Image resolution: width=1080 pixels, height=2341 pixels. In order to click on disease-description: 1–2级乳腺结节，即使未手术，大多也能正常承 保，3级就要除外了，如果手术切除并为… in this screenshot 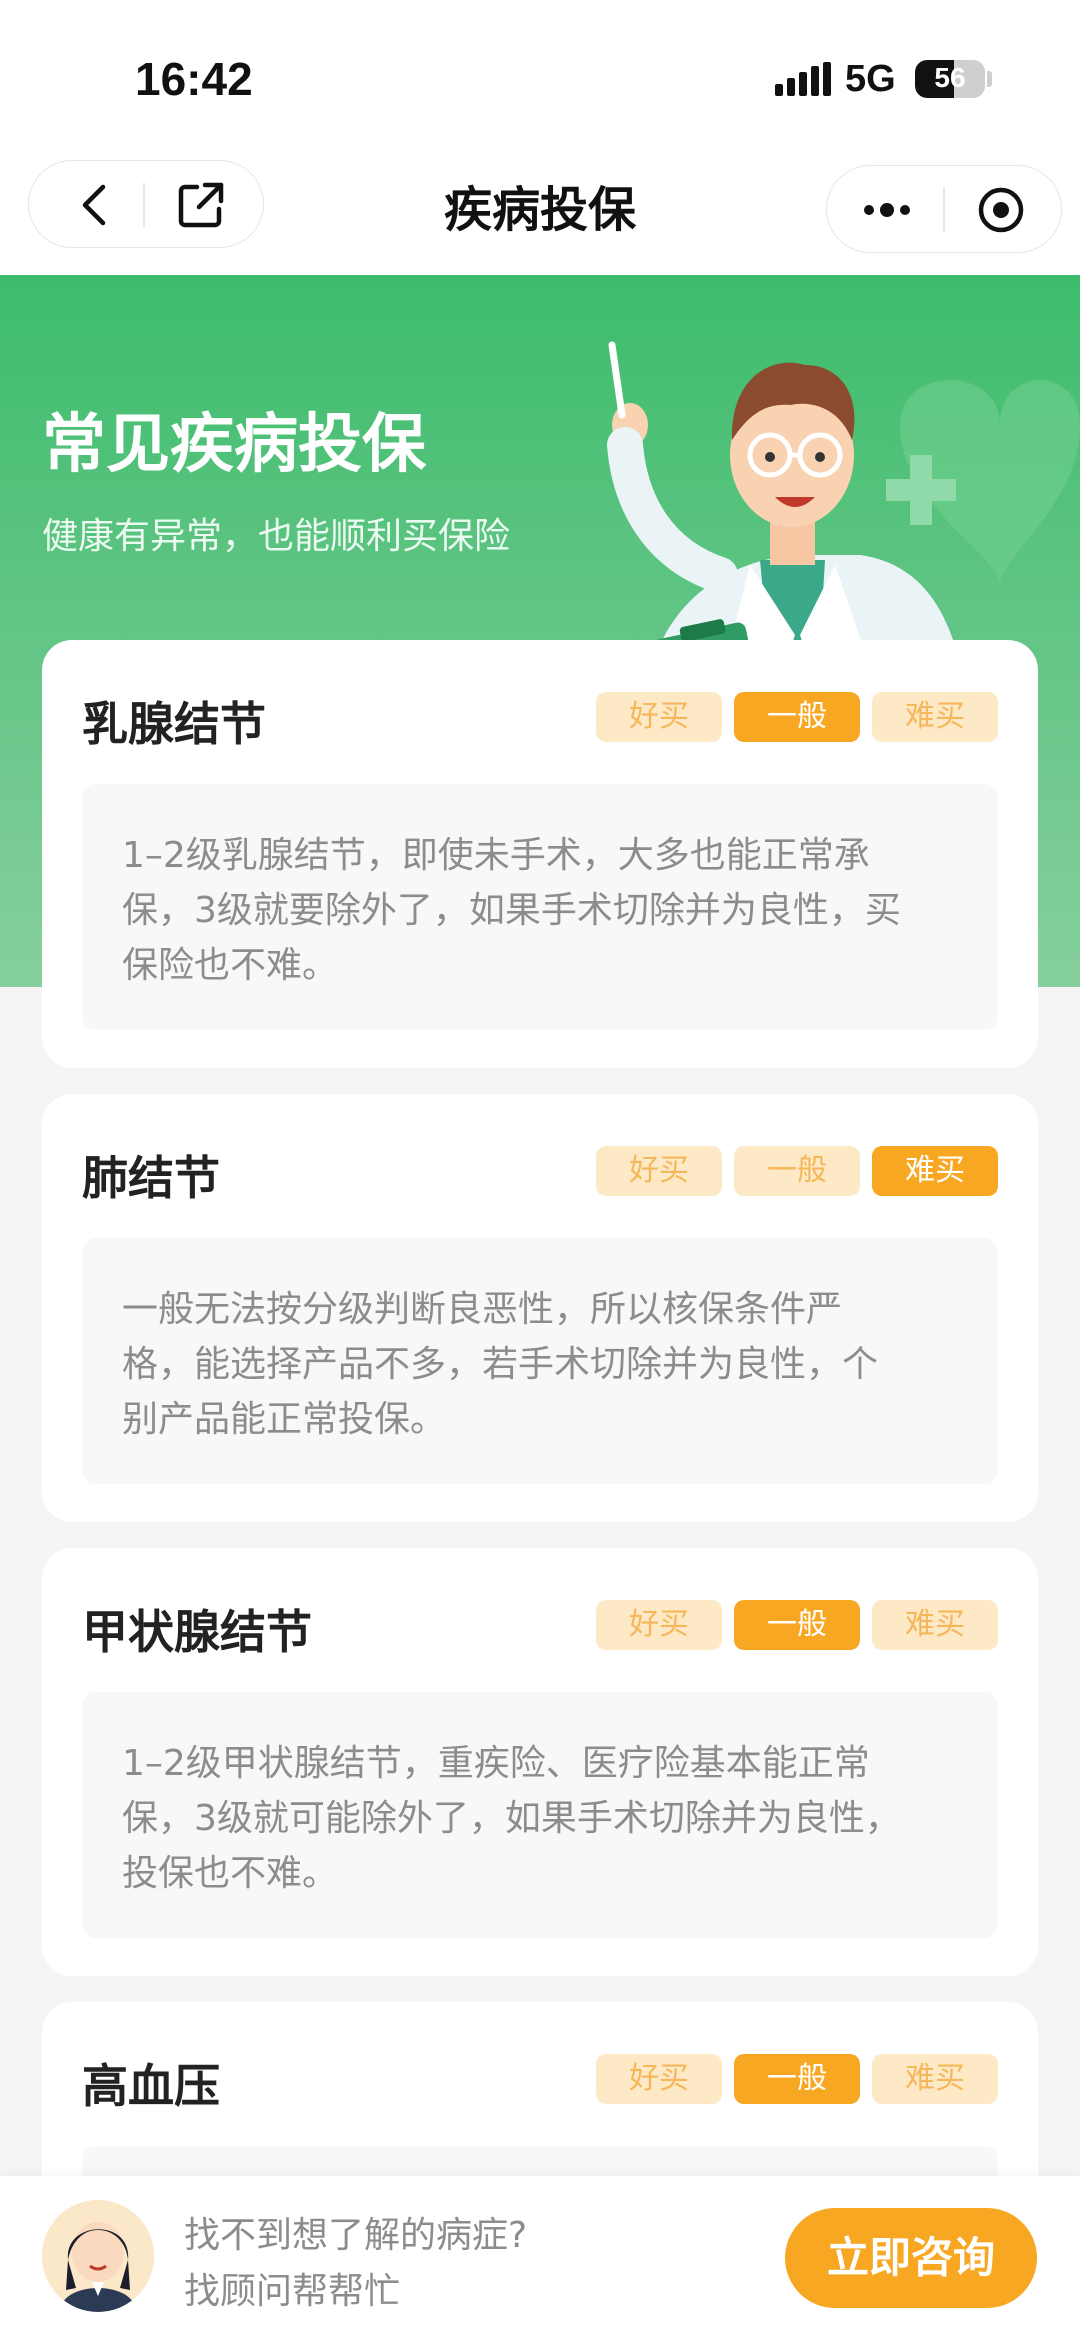, I will do `click(540, 907)`.